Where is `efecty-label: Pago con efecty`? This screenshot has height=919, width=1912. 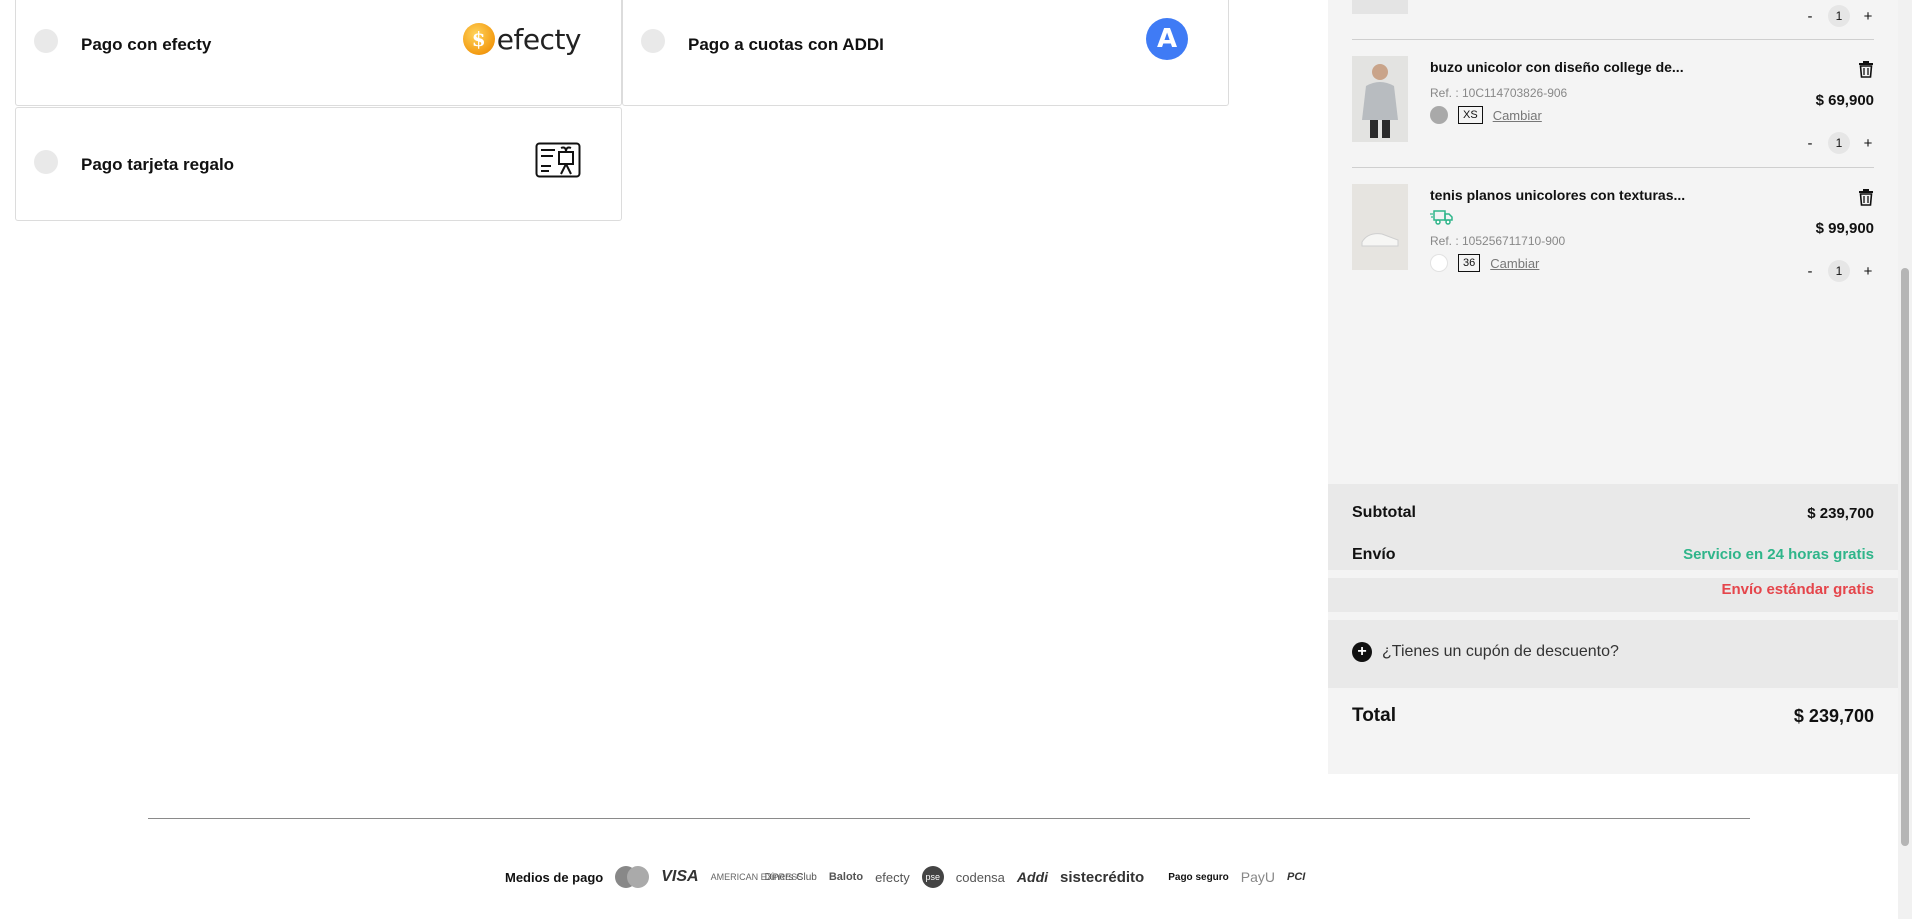 efecty-label: Pago con efecty is located at coordinates (146, 44).